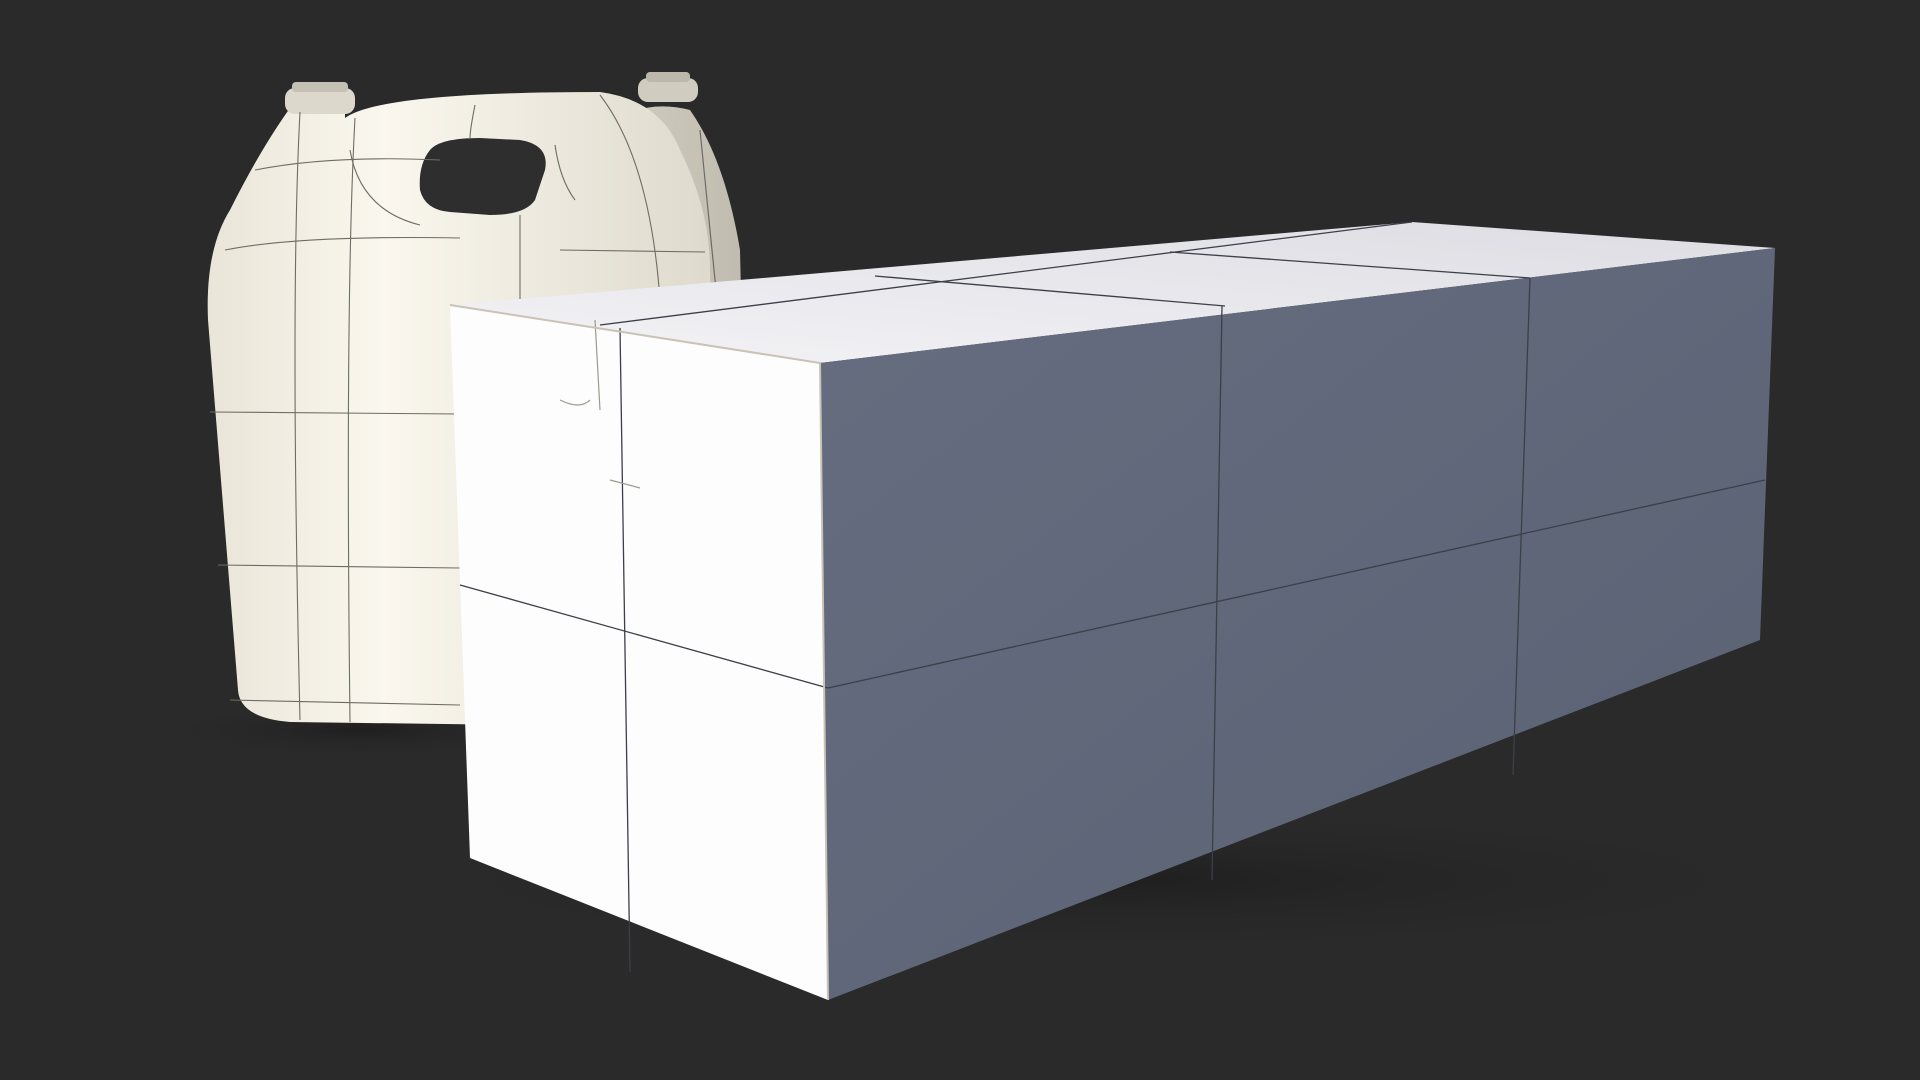 The height and width of the screenshot is (1080, 1920). Describe the element at coordinates (482, 176) in the screenshot. I see `jug-handle-opening` at that location.